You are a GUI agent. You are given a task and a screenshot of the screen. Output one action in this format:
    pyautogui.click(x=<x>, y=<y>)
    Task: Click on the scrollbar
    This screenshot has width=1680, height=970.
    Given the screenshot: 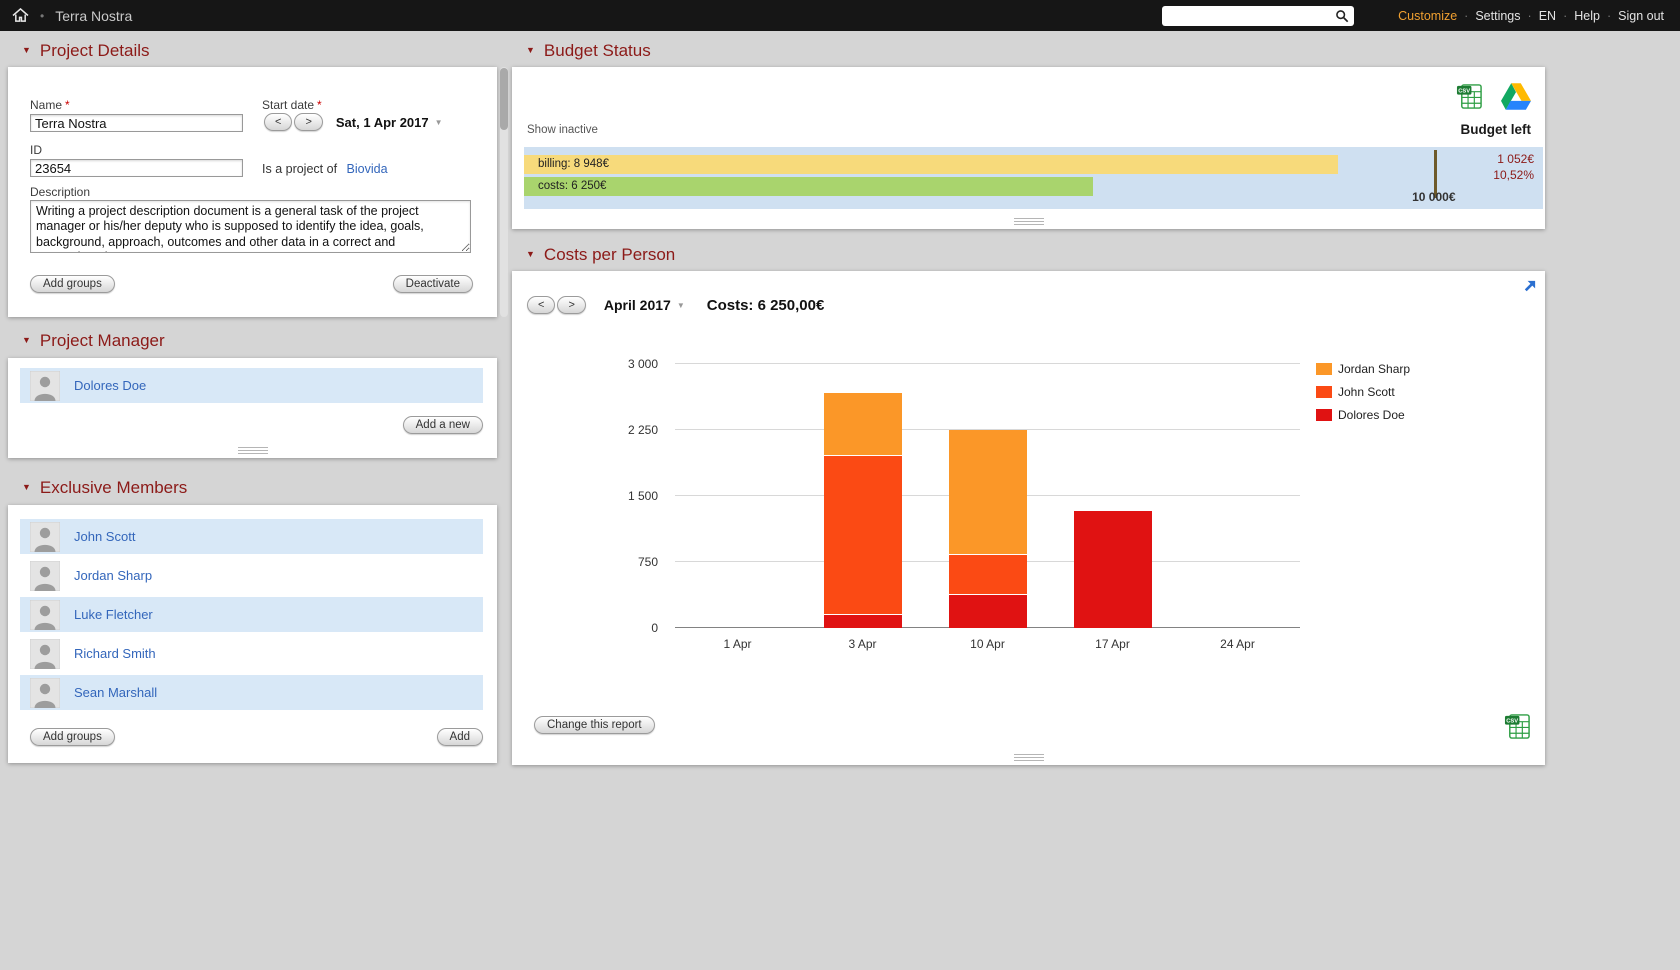 What is the action you would take?
    pyautogui.click(x=504, y=192)
    